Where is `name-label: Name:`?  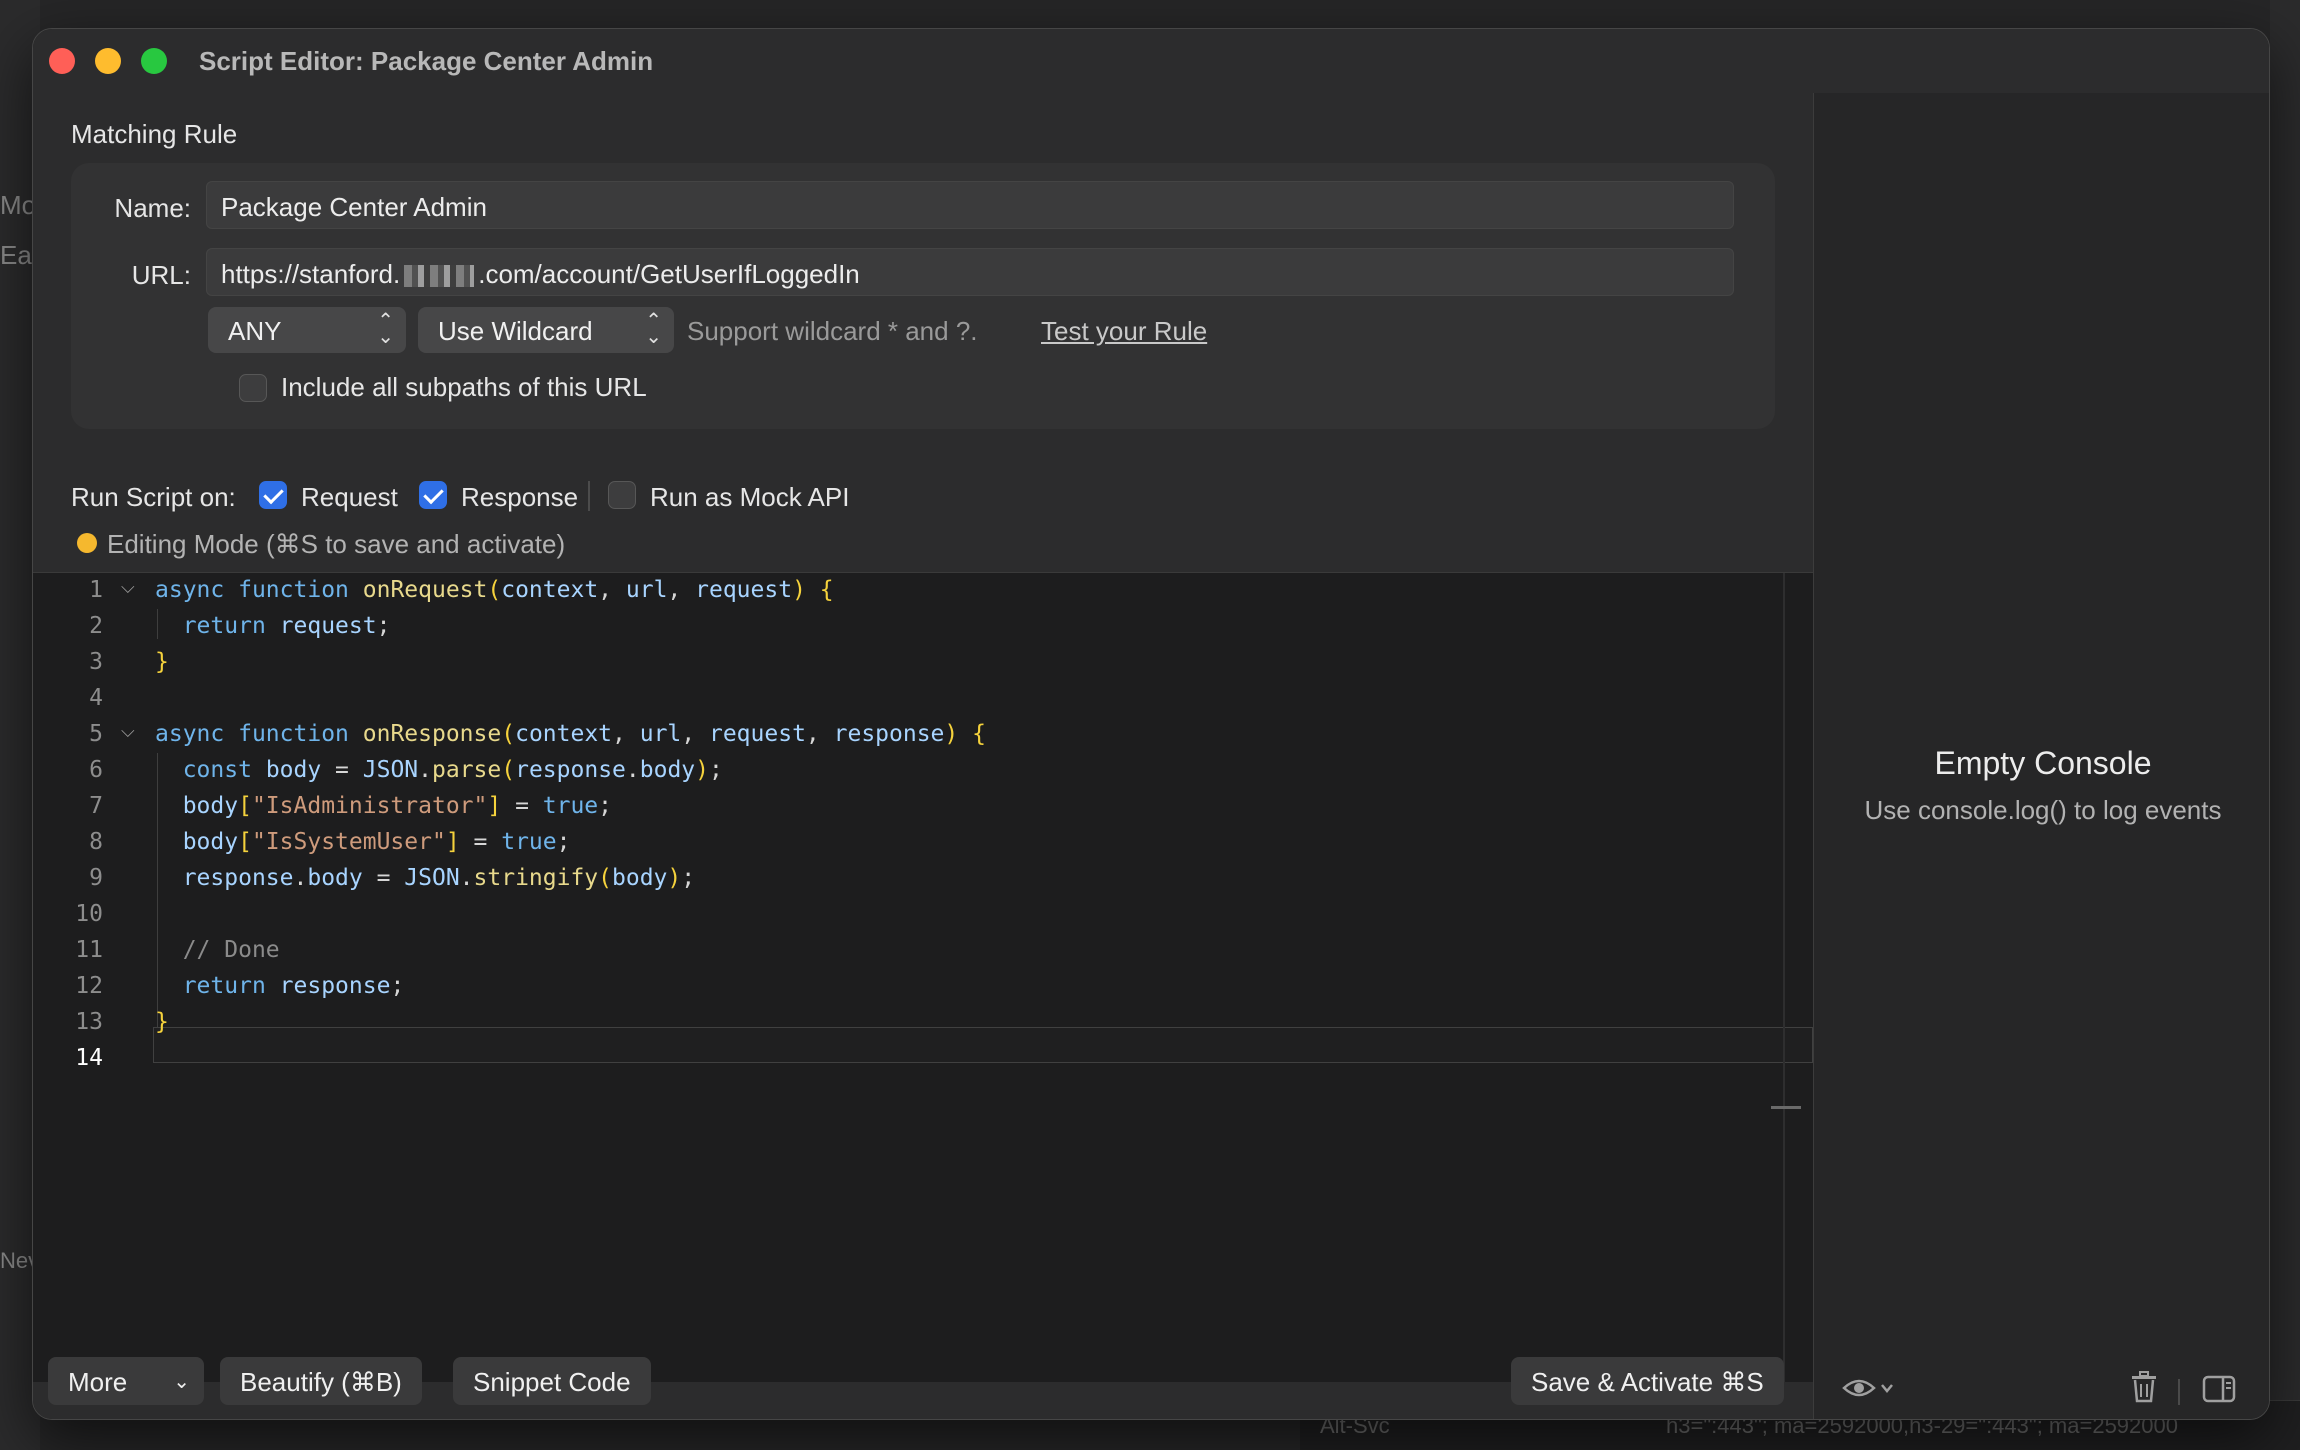
name-label: Name: is located at coordinates (152, 208).